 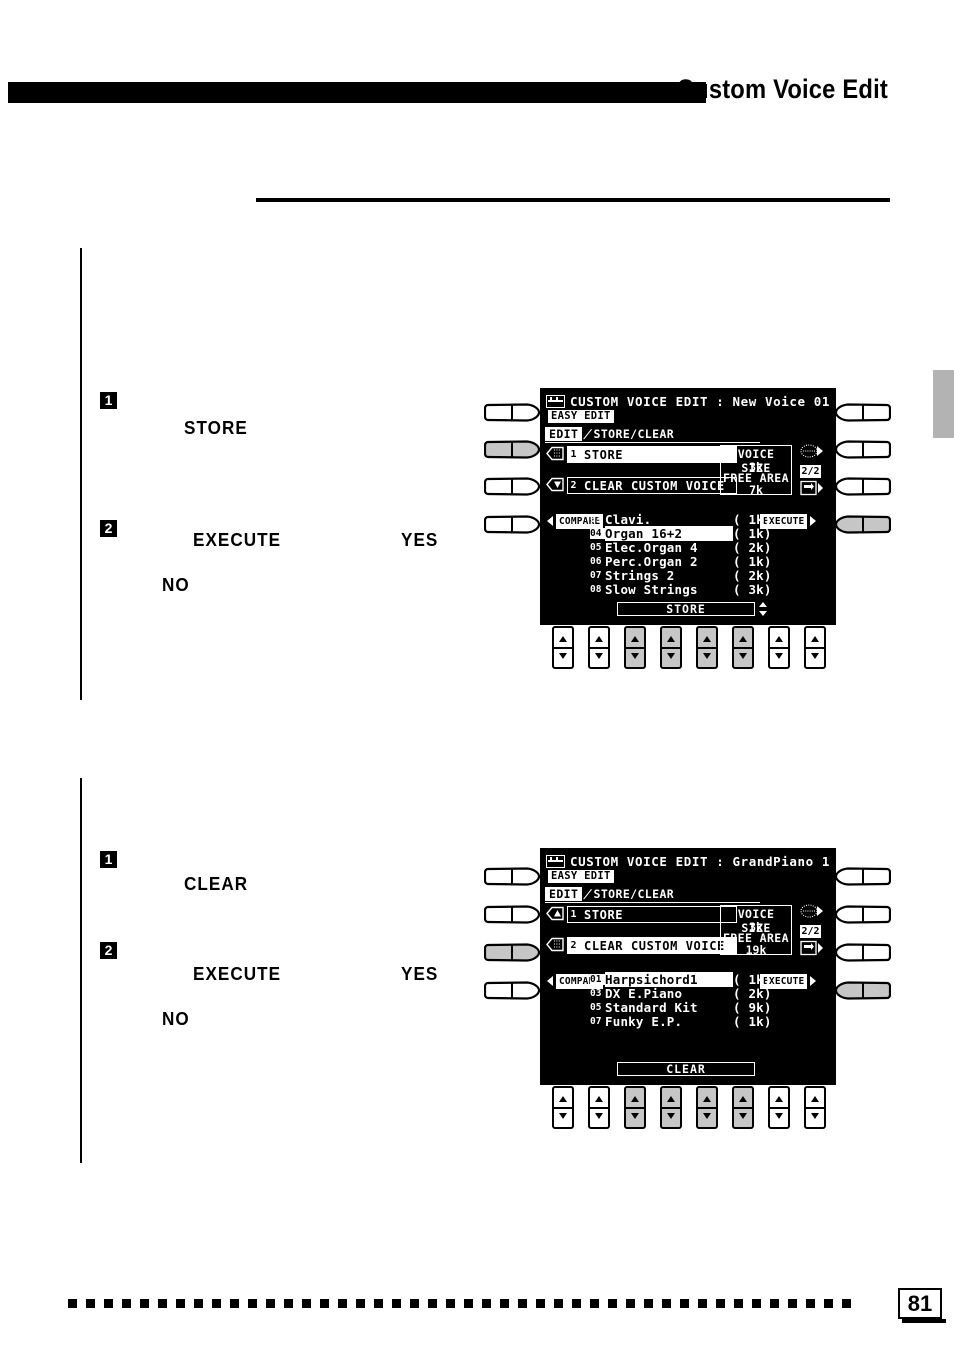 I want to click on voice-number: 03, so click(x=596, y=519).